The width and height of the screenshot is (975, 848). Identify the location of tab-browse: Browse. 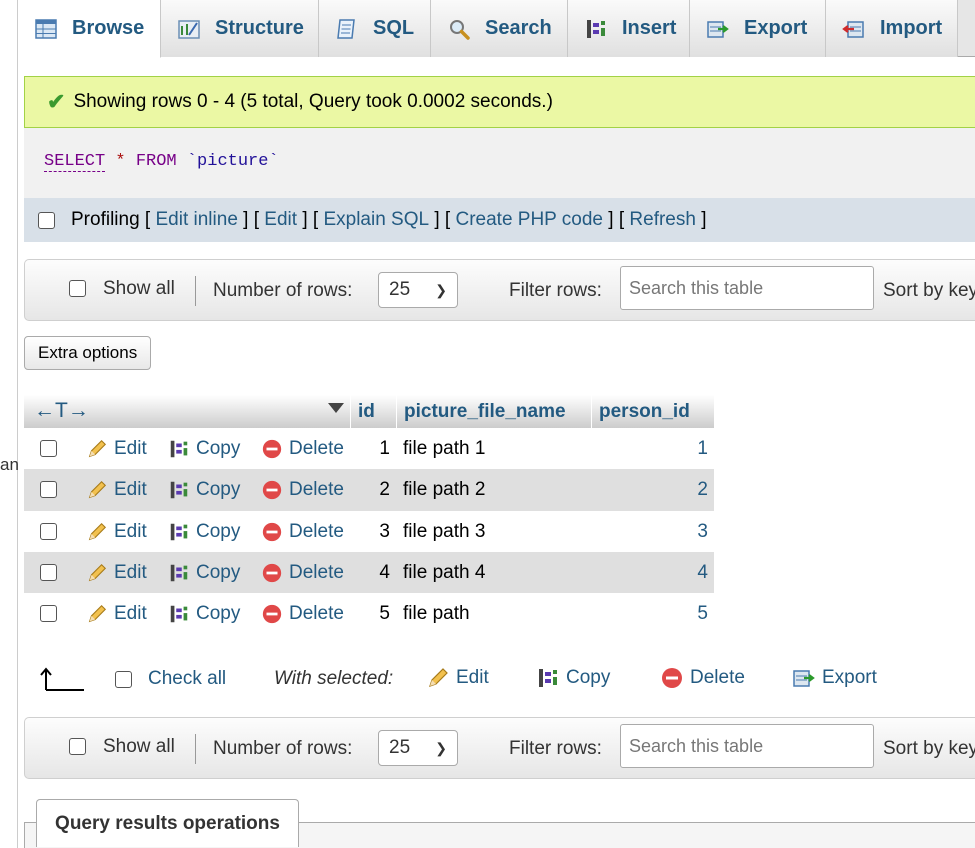
(89, 29).